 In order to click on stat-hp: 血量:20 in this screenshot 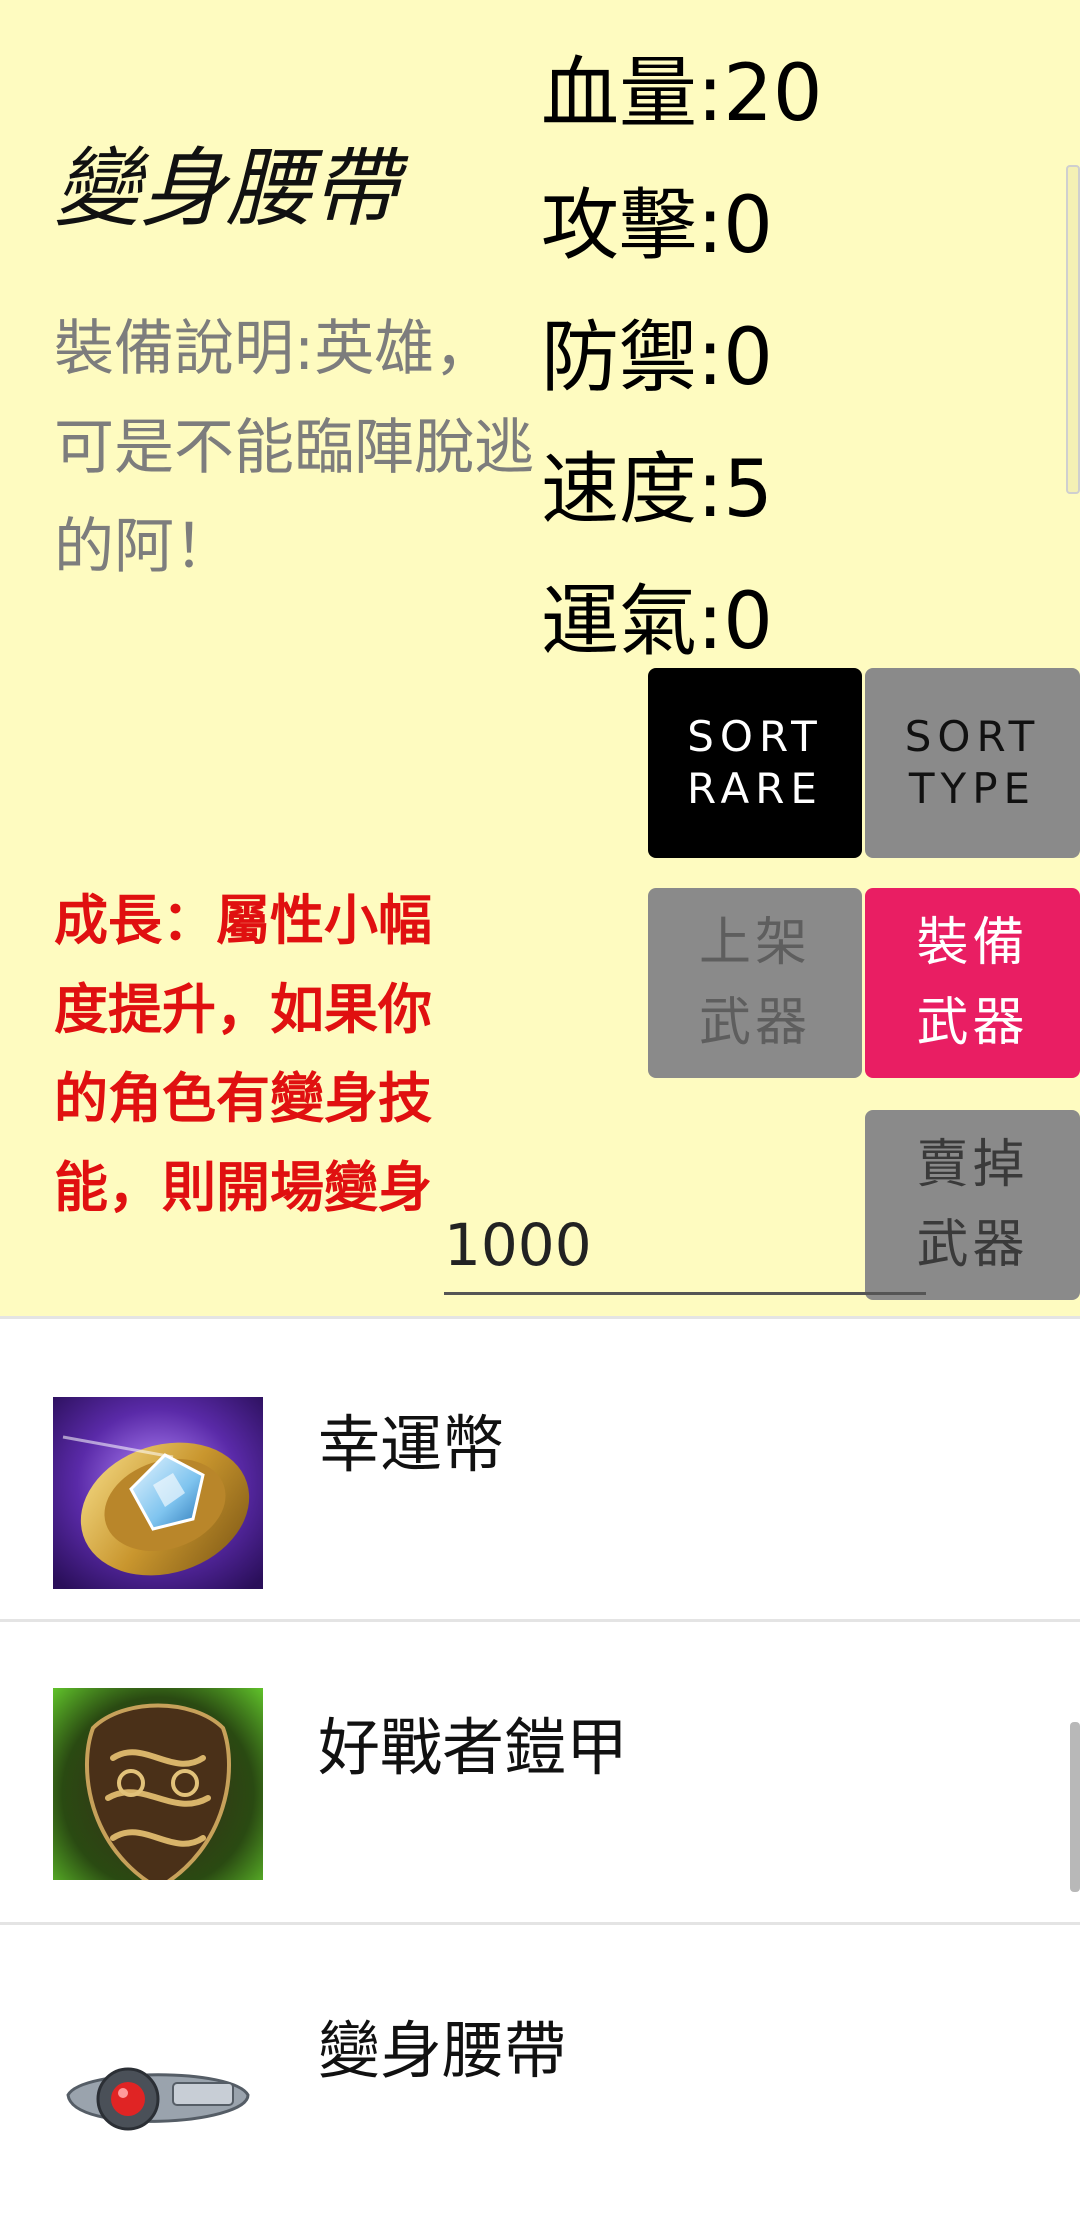, I will do `click(682, 94)`.